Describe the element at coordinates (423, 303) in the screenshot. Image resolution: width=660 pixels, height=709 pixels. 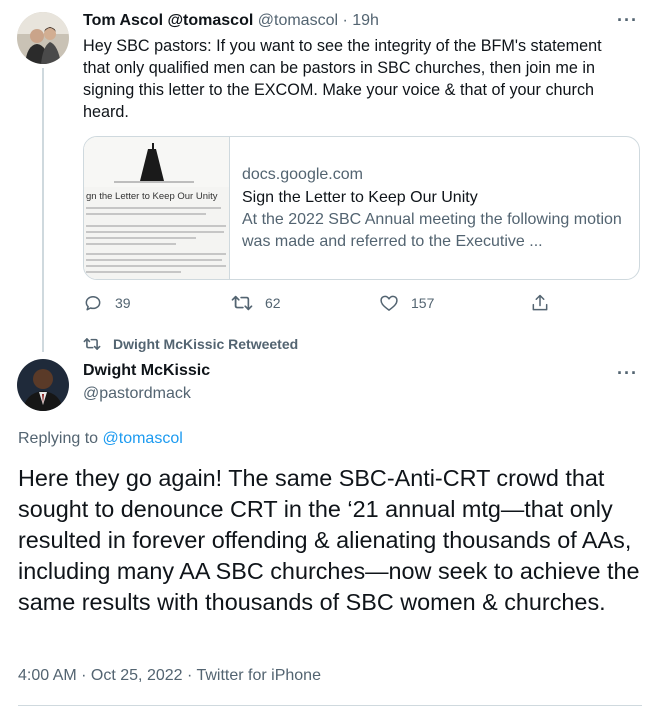
I see `like-count: 157` at that location.